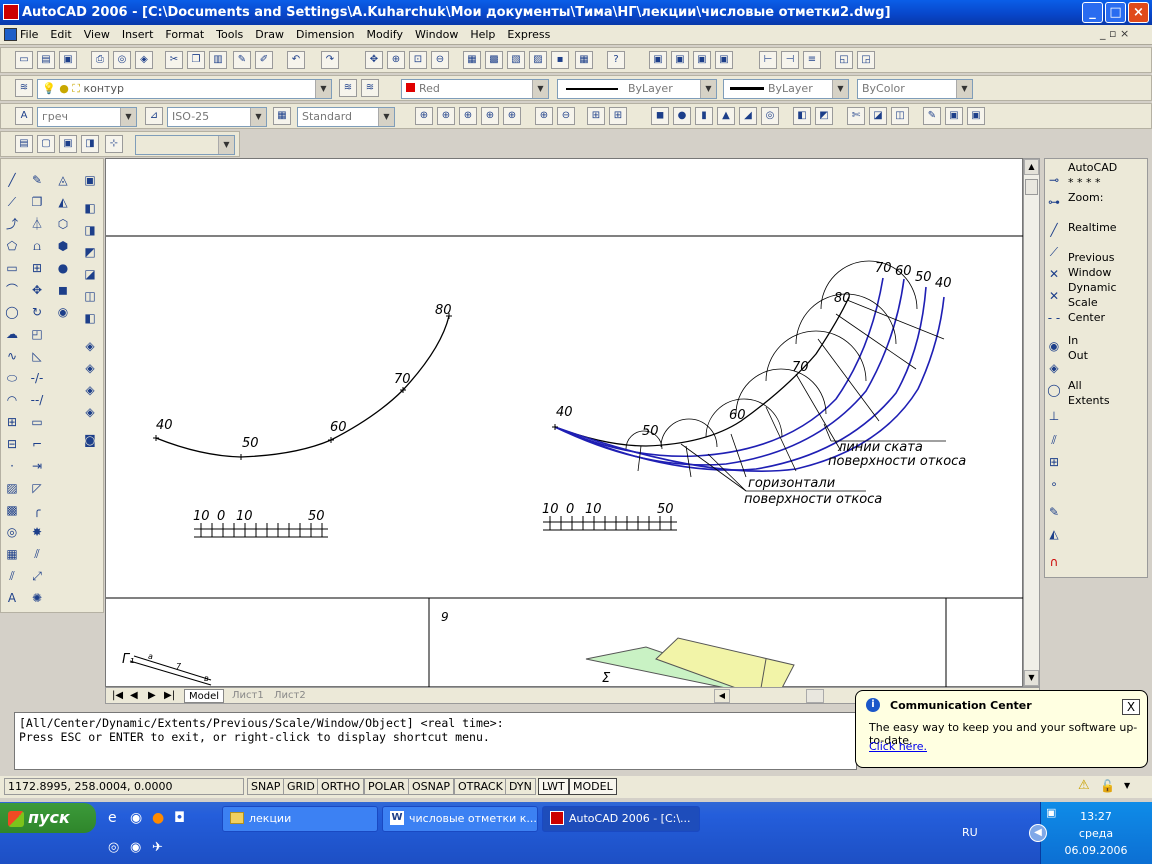 Image resolution: width=1152 pixels, height=864 pixels. I want to click on fillet-icon: ╭, so click(37, 510).